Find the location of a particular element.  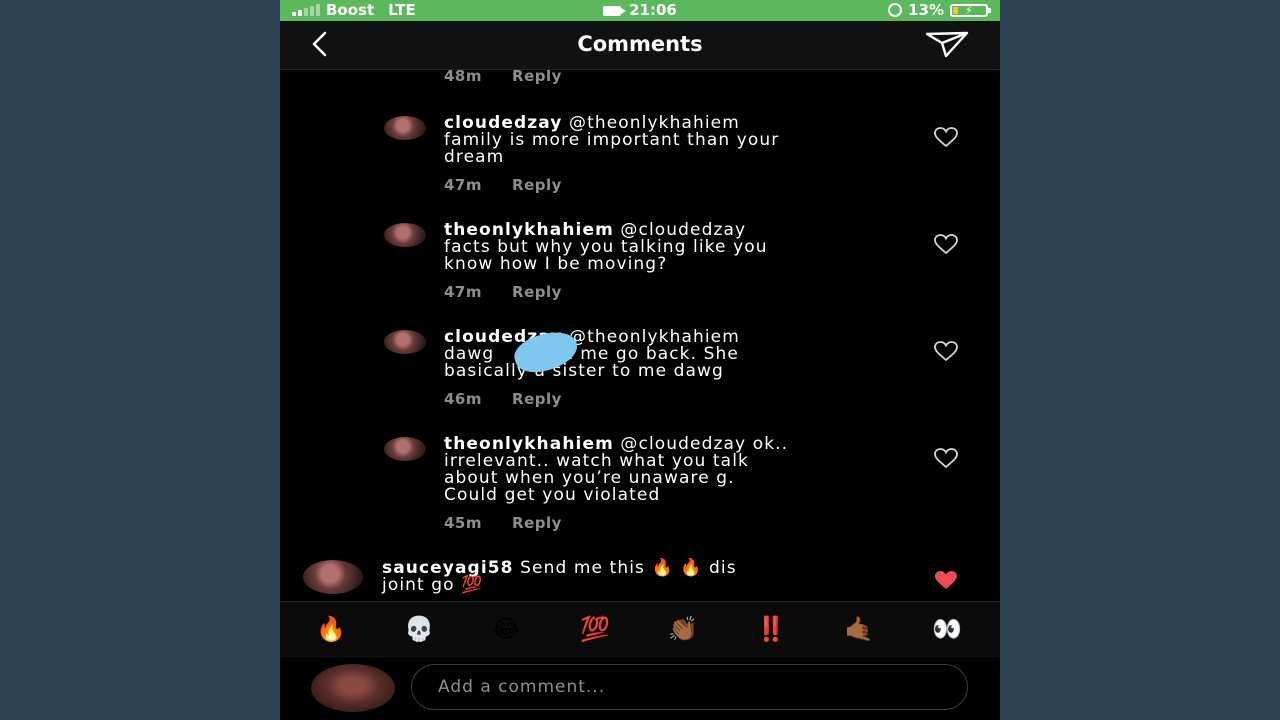

comment-meta: 46m Reply is located at coordinates (503, 399).